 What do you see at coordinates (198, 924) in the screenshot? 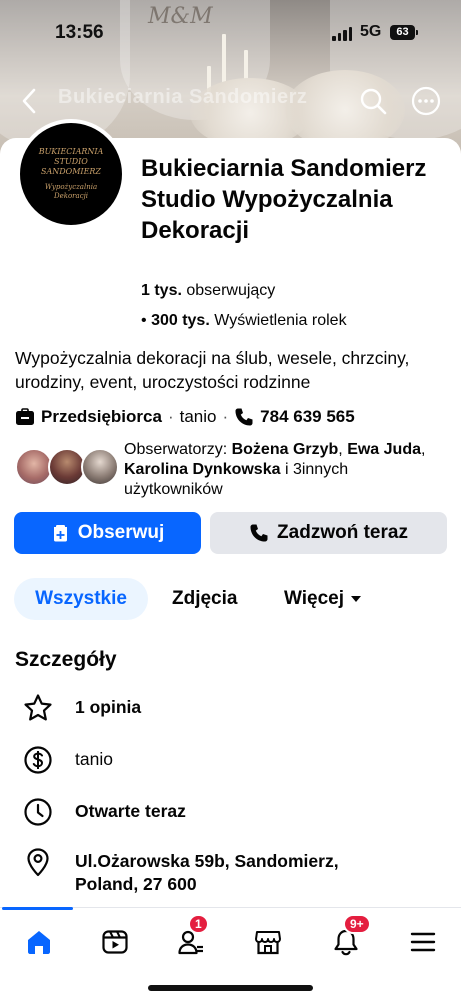
I see `friends-badge: 1` at bounding box center [198, 924].